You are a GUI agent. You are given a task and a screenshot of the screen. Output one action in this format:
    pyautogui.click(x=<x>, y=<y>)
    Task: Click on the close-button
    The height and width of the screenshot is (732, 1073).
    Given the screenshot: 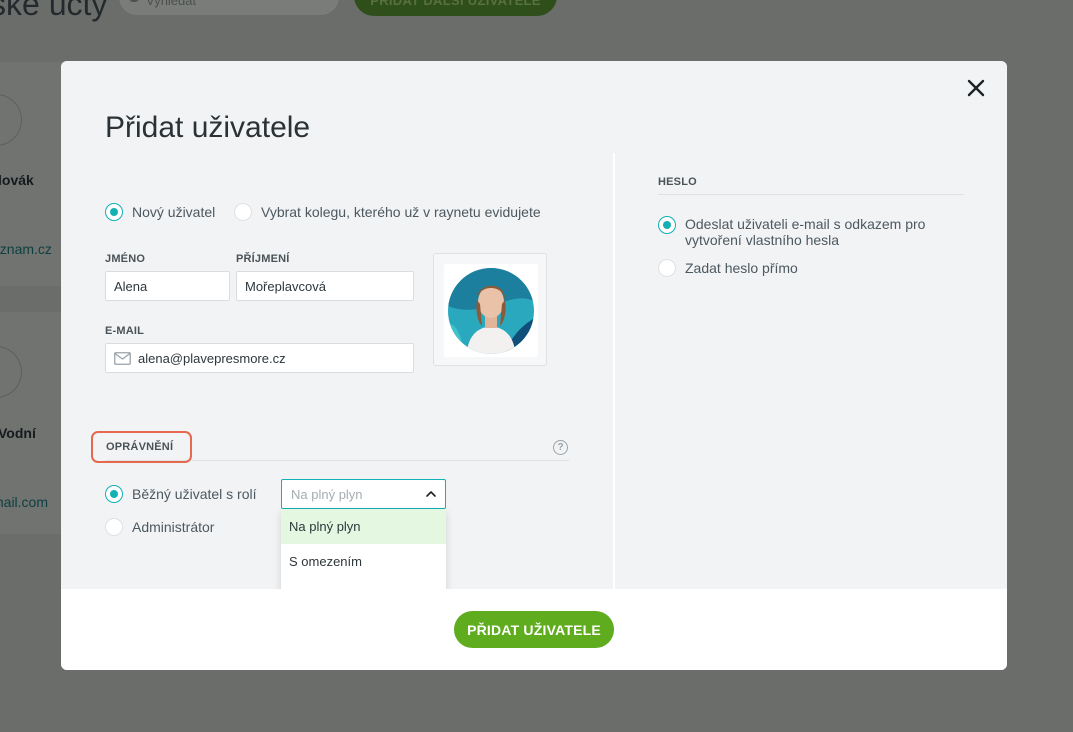 What is the action you would take?
    pyautogui.click(x=976, y=88)
    